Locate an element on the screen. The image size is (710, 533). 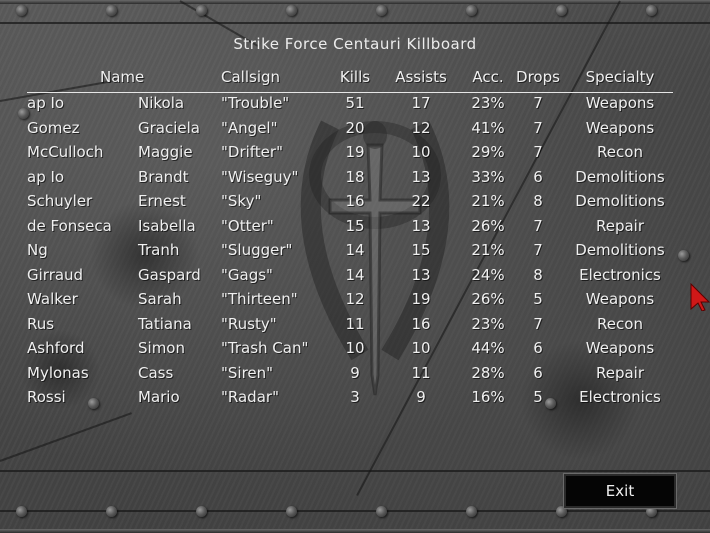
pilot-accuracy: 29% is located at coordinates (488, 152).